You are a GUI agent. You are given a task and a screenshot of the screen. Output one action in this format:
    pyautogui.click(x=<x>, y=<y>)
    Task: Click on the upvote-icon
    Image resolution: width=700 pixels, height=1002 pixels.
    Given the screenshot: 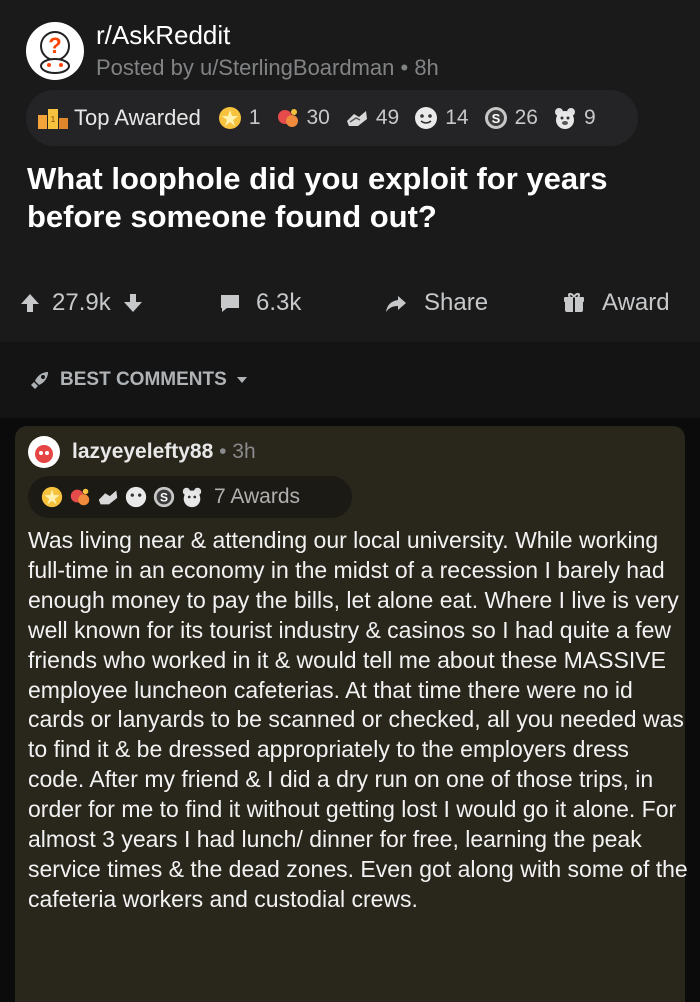 What is the action you would take?
    pyautogui.click(x=30, y=303)
    